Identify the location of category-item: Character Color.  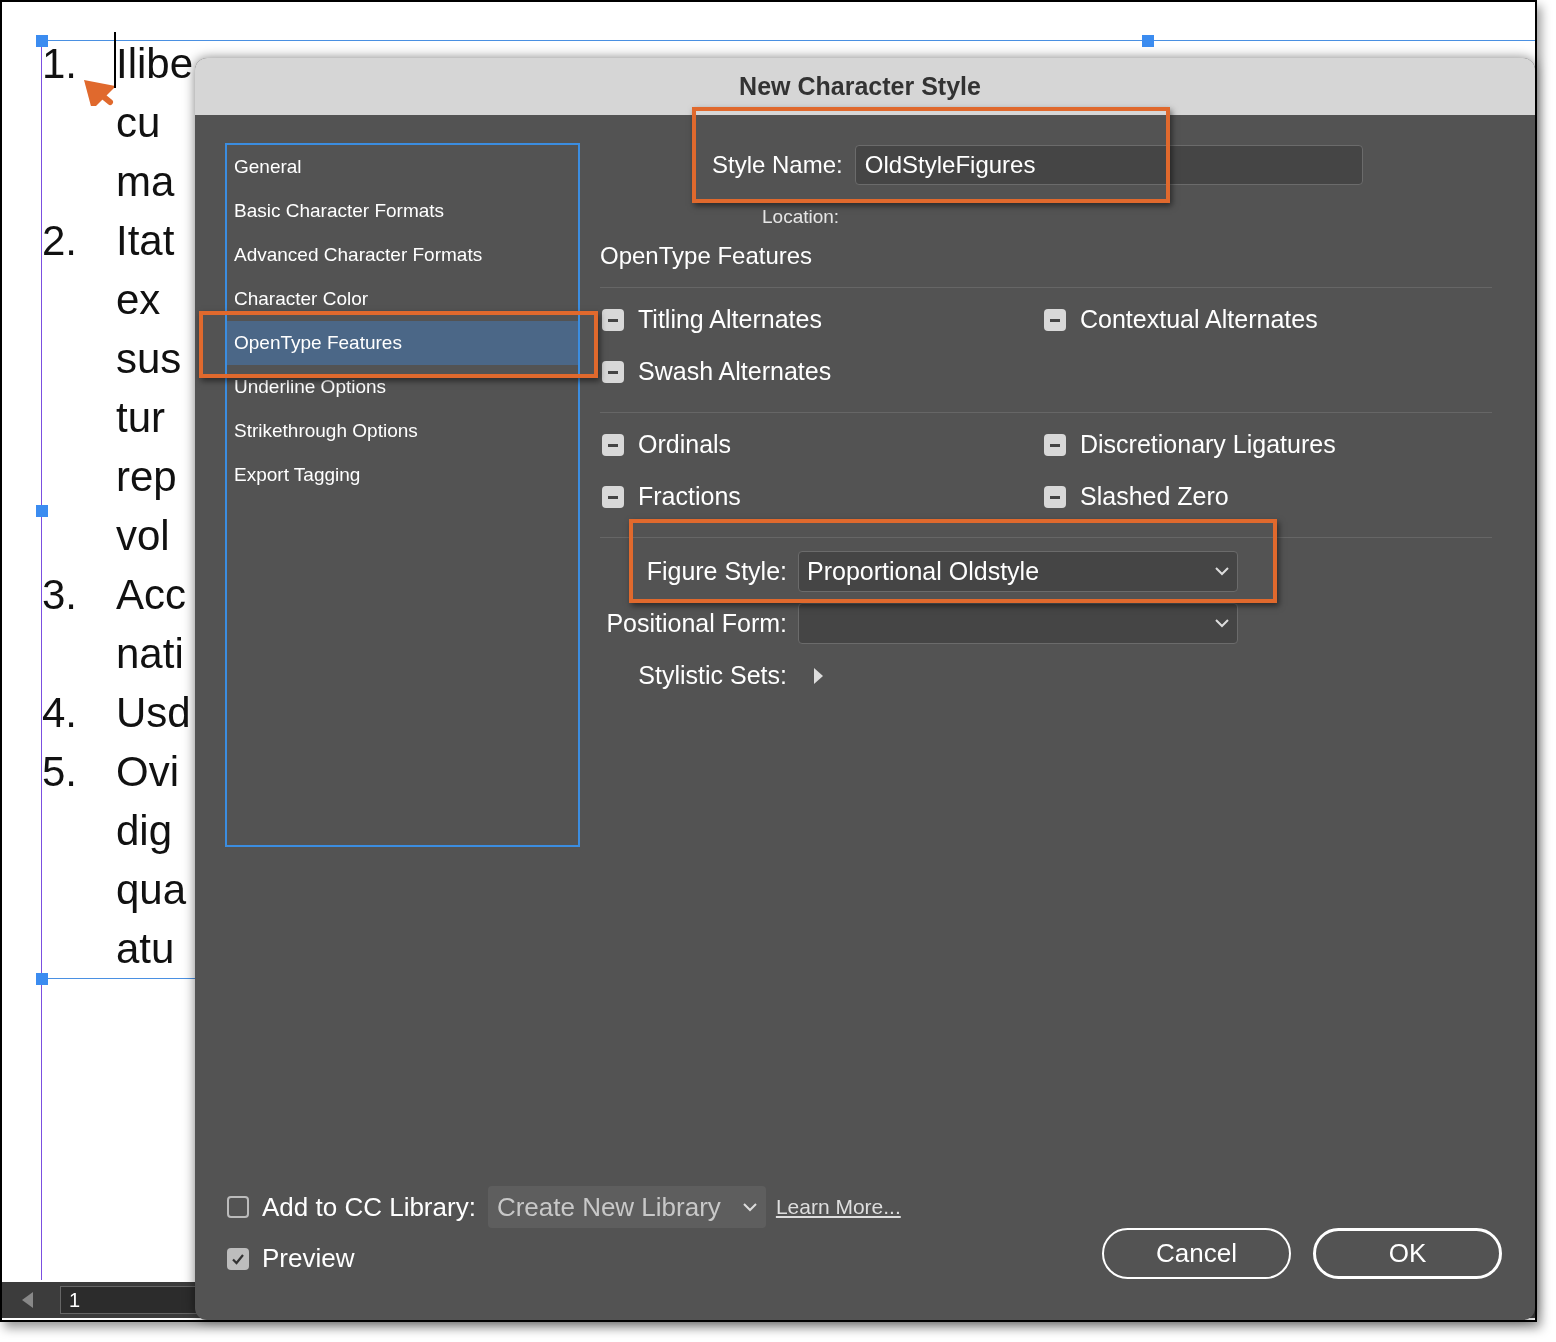
(402, 299).